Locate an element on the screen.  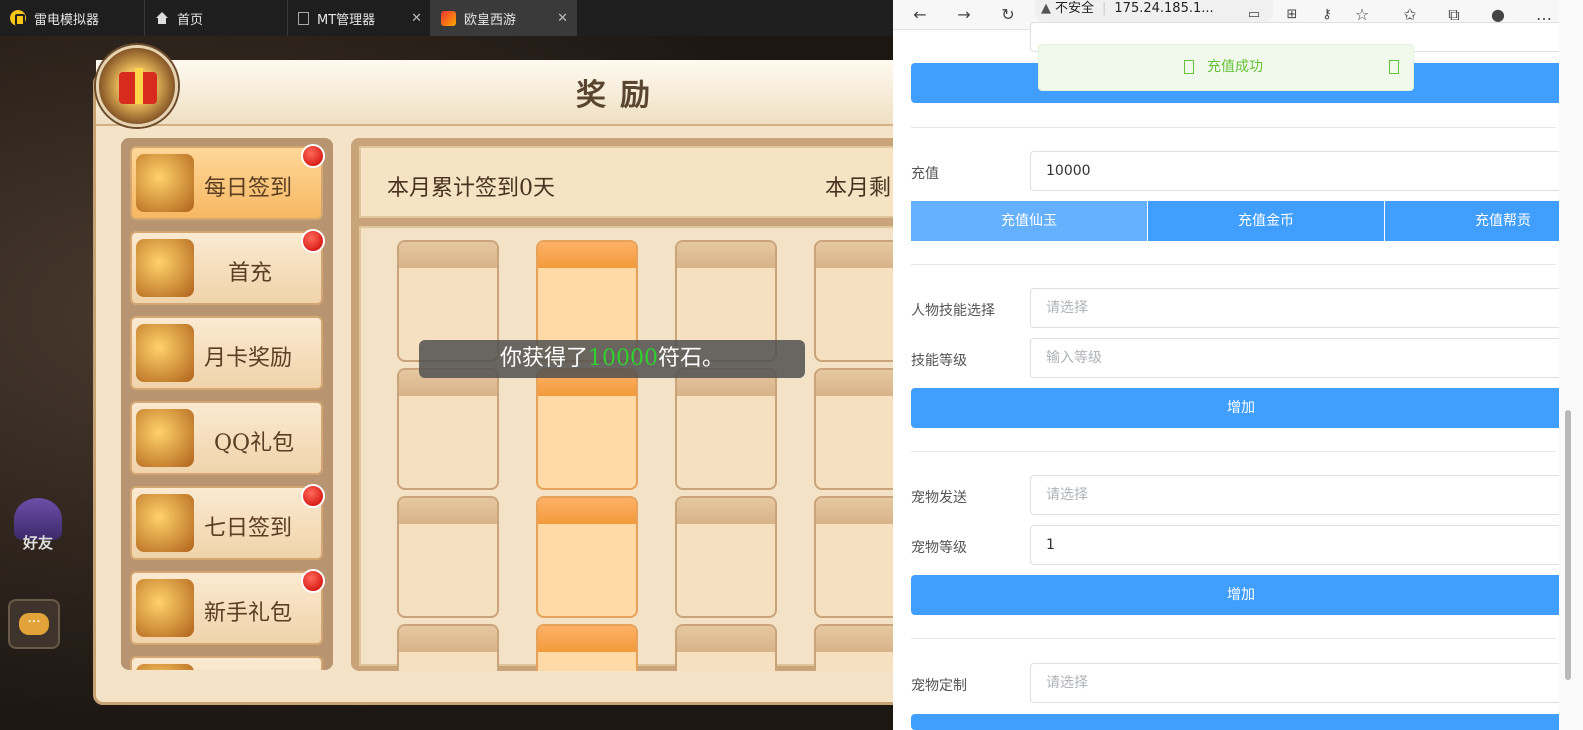
chat-bubble-icon: ··· is located at coordinates (34, 624).